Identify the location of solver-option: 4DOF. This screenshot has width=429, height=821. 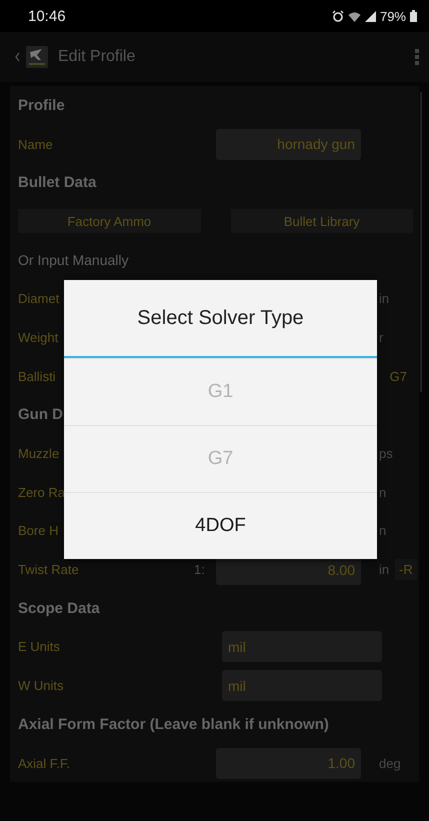
(220, 525).